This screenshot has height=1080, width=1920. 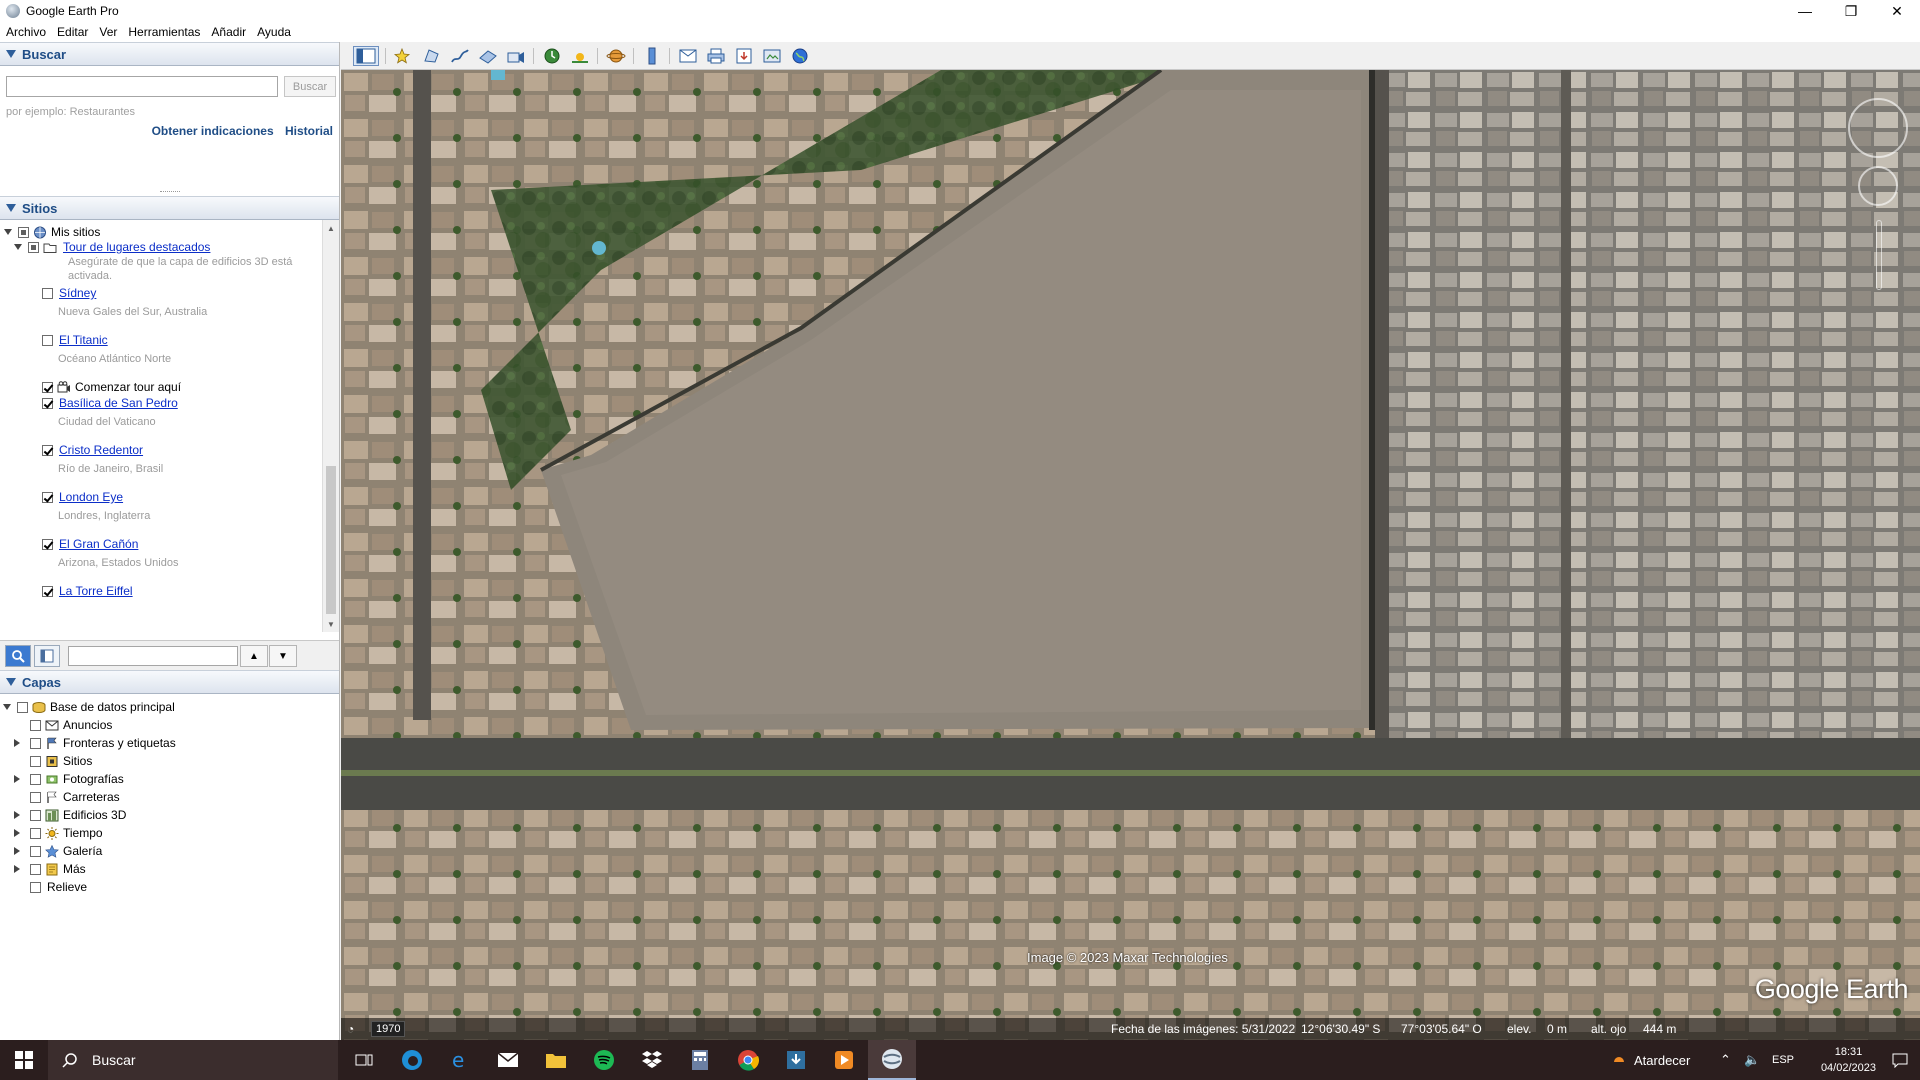 What do you see at coordinates (89, 707) in the screenshot?
I see `layer-row-database: Base de datos principal` at bounding box center [89, 707].